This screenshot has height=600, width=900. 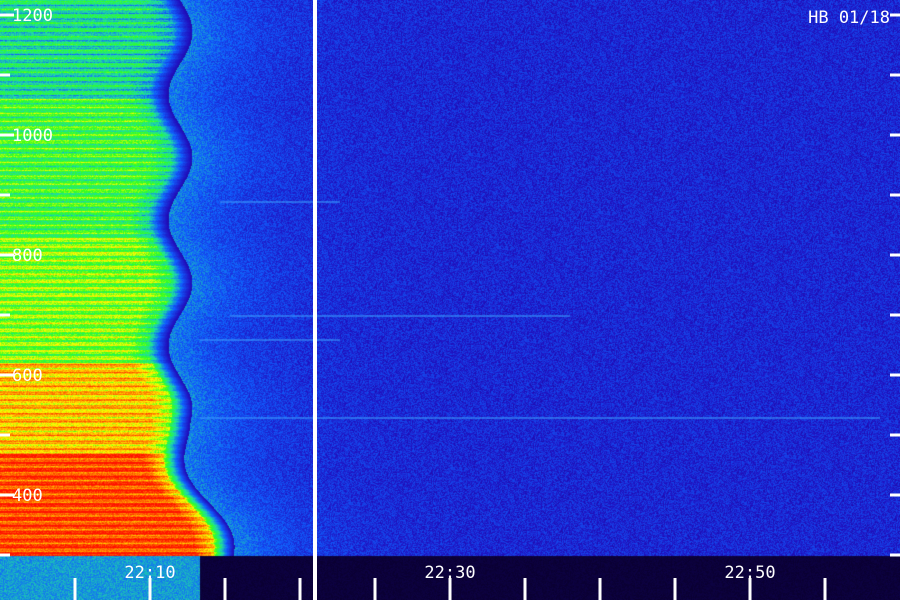 I want to click on x-tick-label: 22:10, so click(x=149, y=573).